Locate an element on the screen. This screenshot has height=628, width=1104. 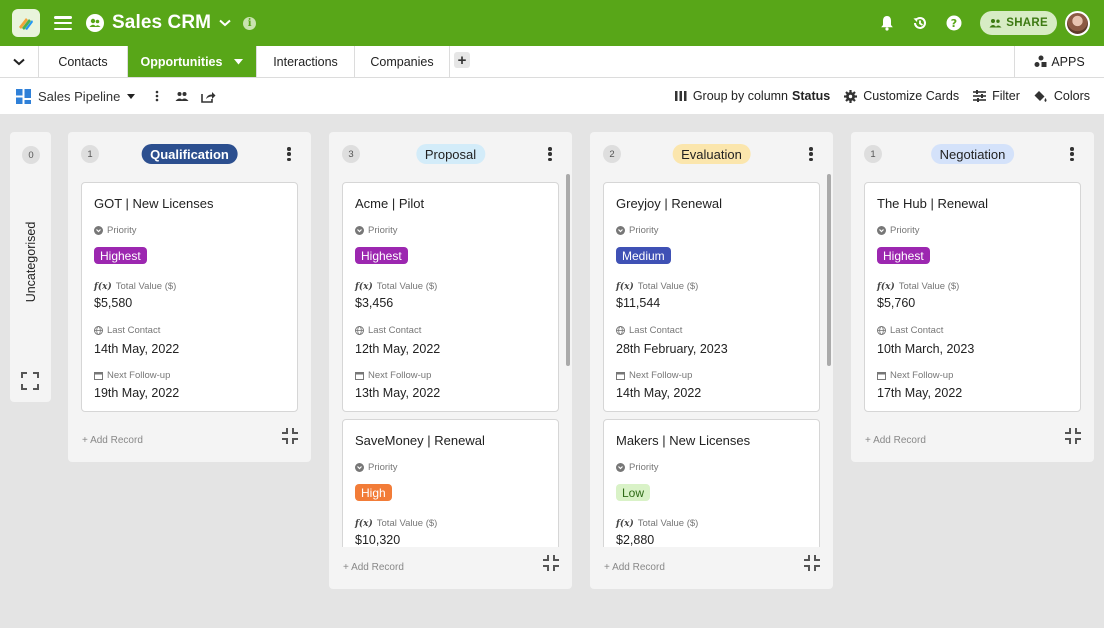
group-by-button: Group by column Status is located at coordinates (752, 96).